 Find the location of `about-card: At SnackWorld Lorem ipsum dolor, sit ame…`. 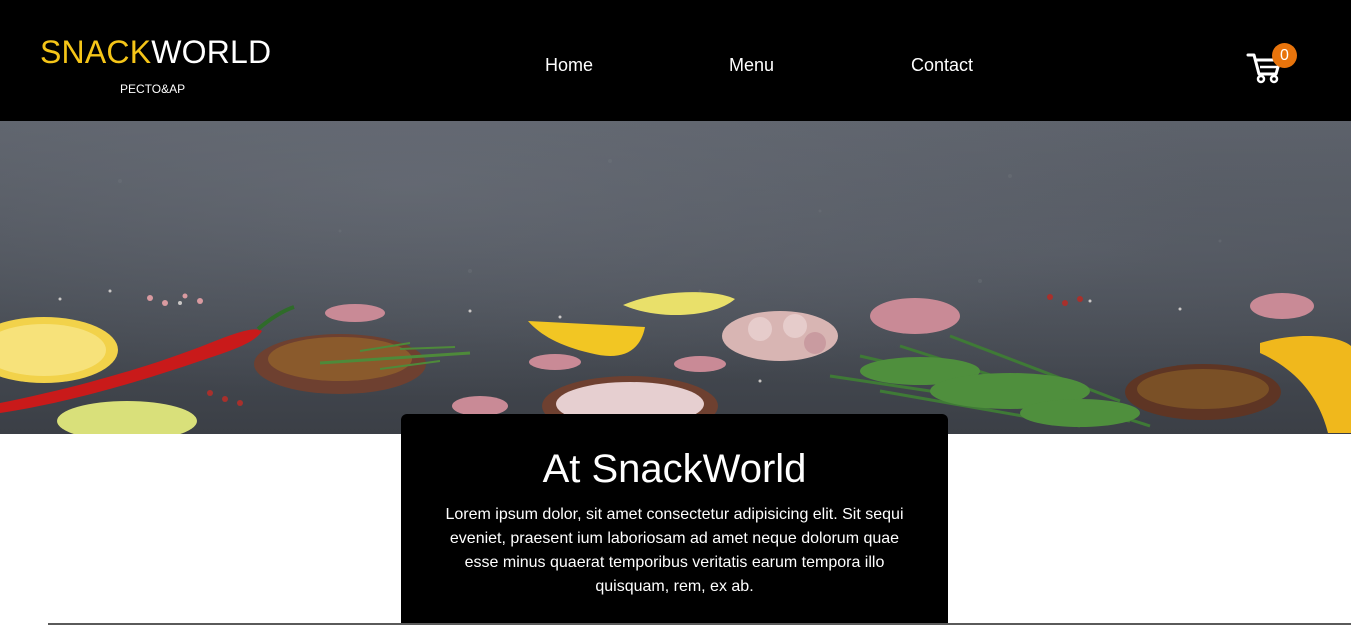

about-card: At SnackWorld Lorem ipsum dolor, sit ame… is located at coordinates (674, 519).